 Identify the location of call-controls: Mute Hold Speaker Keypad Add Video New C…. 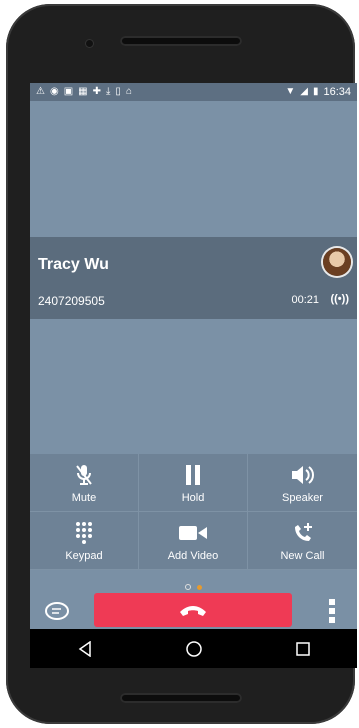
(193, 512).